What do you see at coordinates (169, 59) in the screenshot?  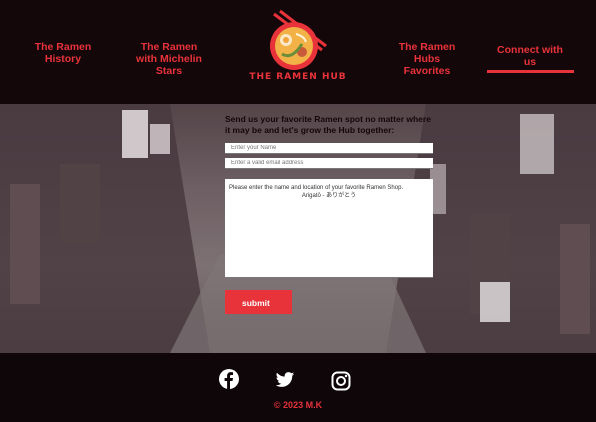 I see `nav-link-michelin: The Ramen with Michelin Stars` at bounding box center [169, 59].